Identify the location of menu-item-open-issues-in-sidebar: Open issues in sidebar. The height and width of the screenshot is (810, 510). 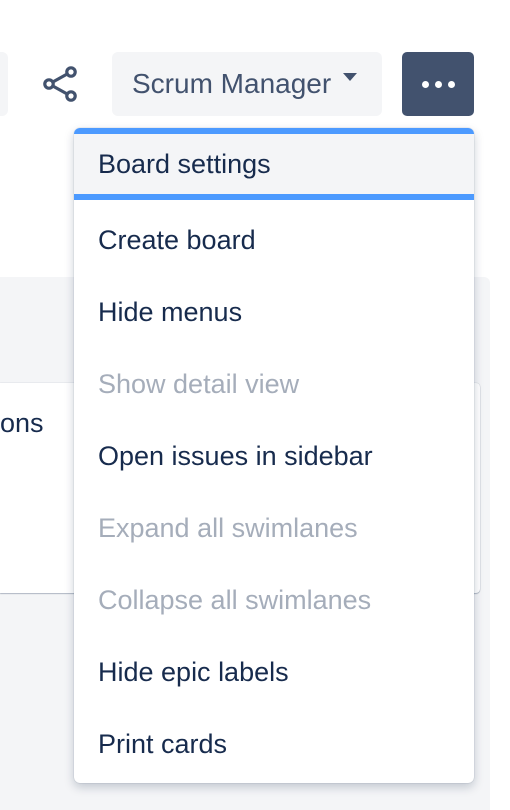
(274, 456).